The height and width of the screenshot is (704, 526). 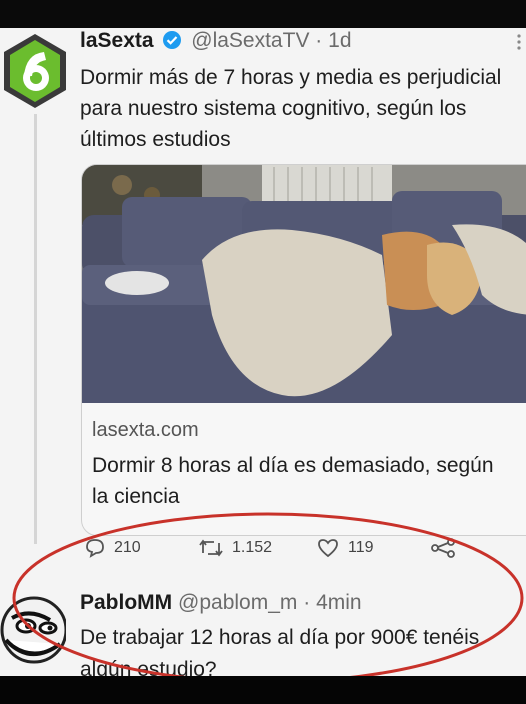 What do you see at coordinates (35, 71) in the screenshot?
I see `lasexta-avatar` at bounding box center [35, 71].